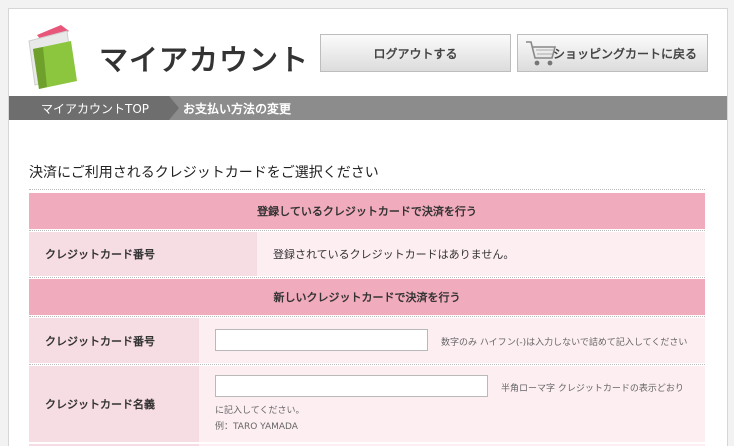 This screenshot has width=734, height=446. Describe the element at coordinates (143, 254) in the screenshot. I see `registered-card-number-label: クレジットカード番号` at that location.